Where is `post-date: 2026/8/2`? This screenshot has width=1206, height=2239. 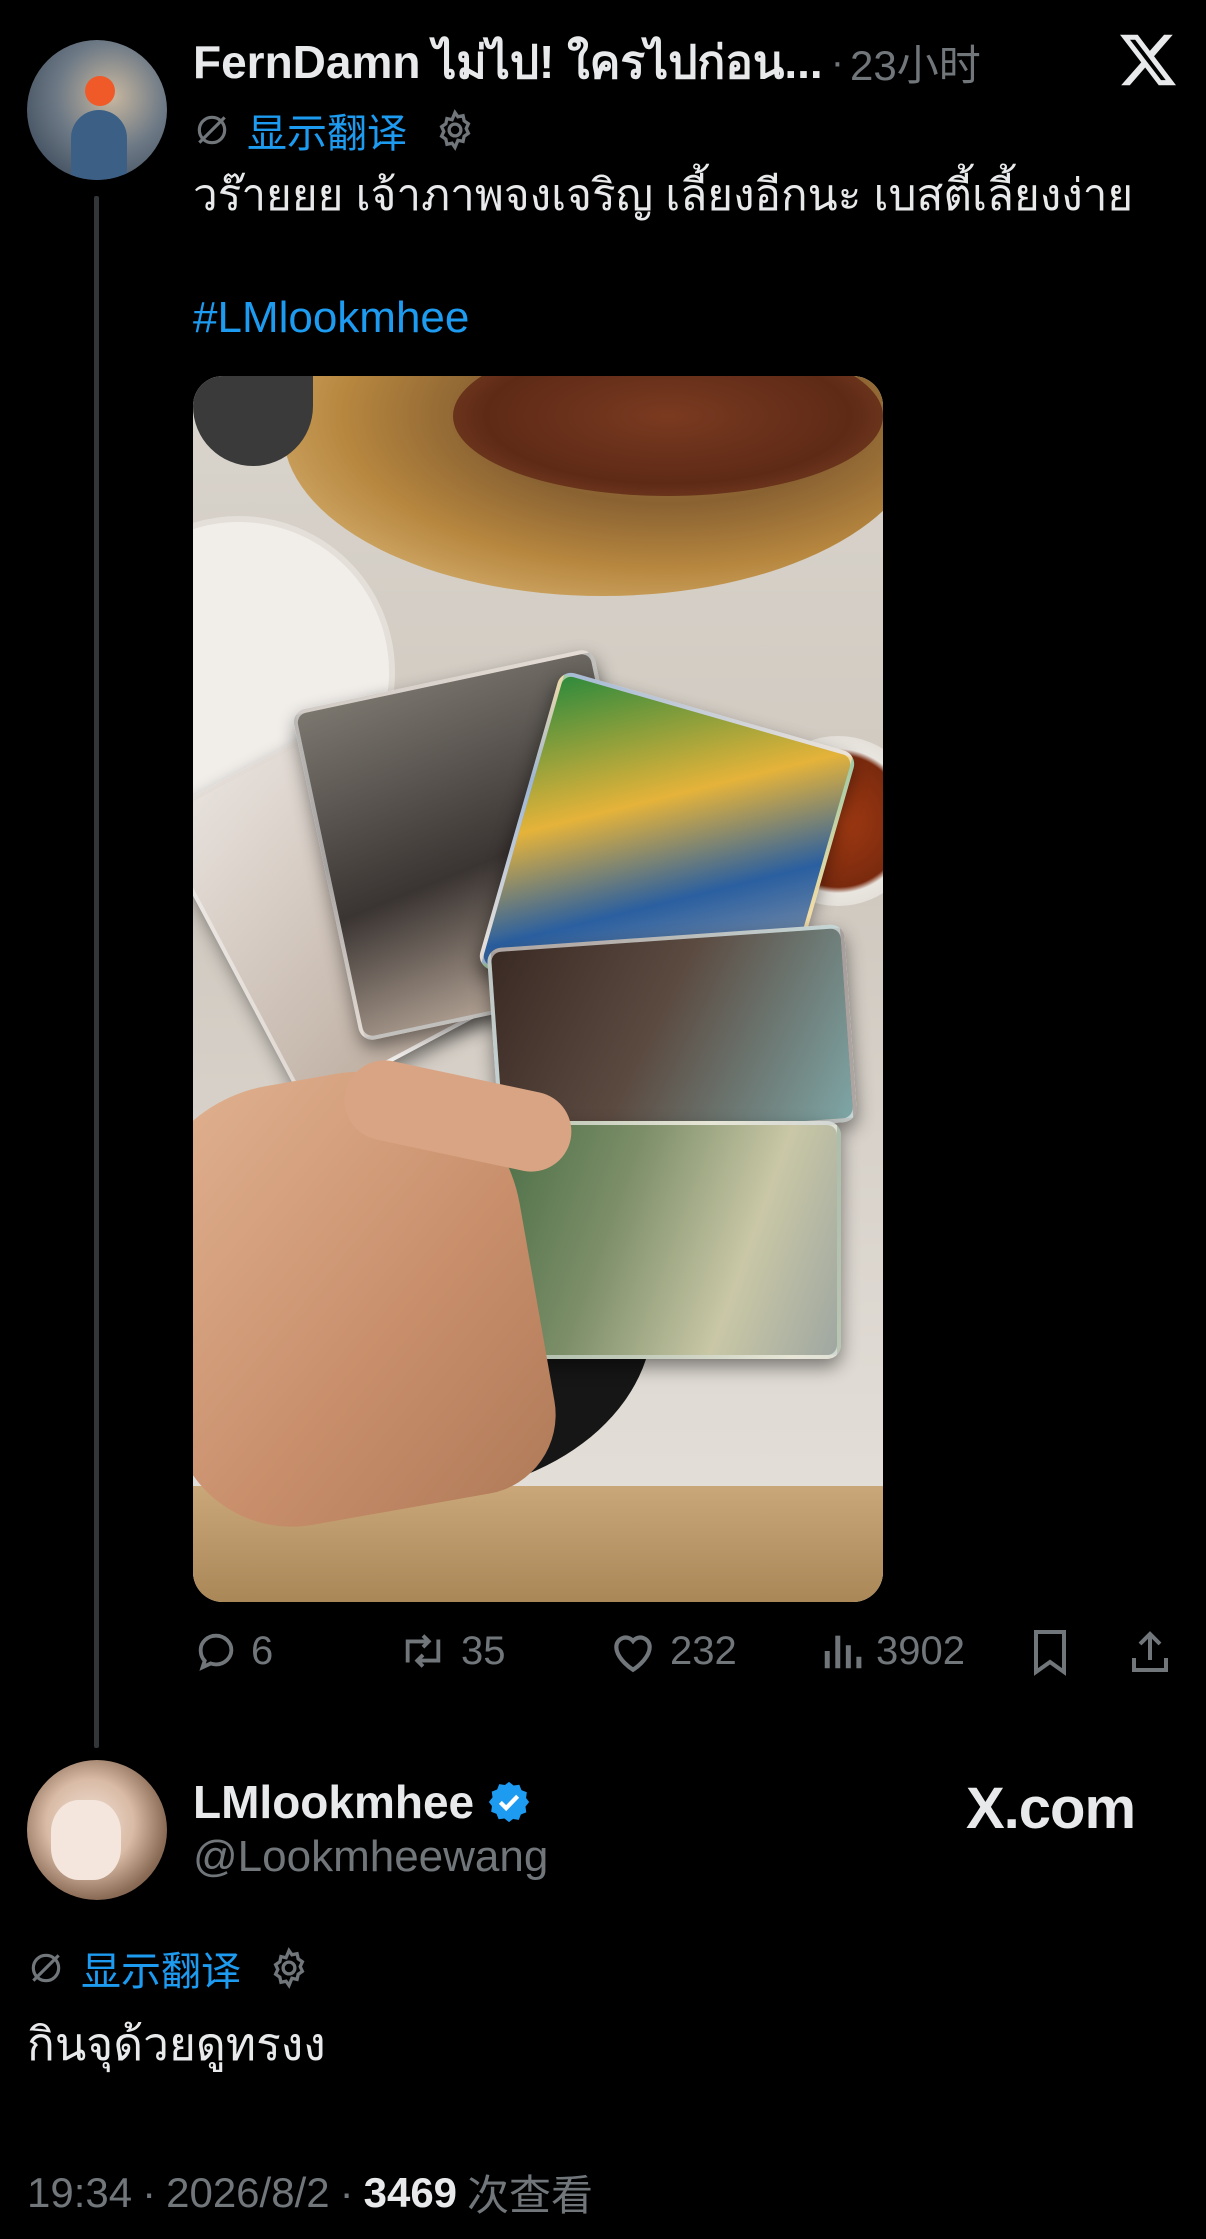
post-date: 2026/8/2 is located at coordinates (248, 2192).